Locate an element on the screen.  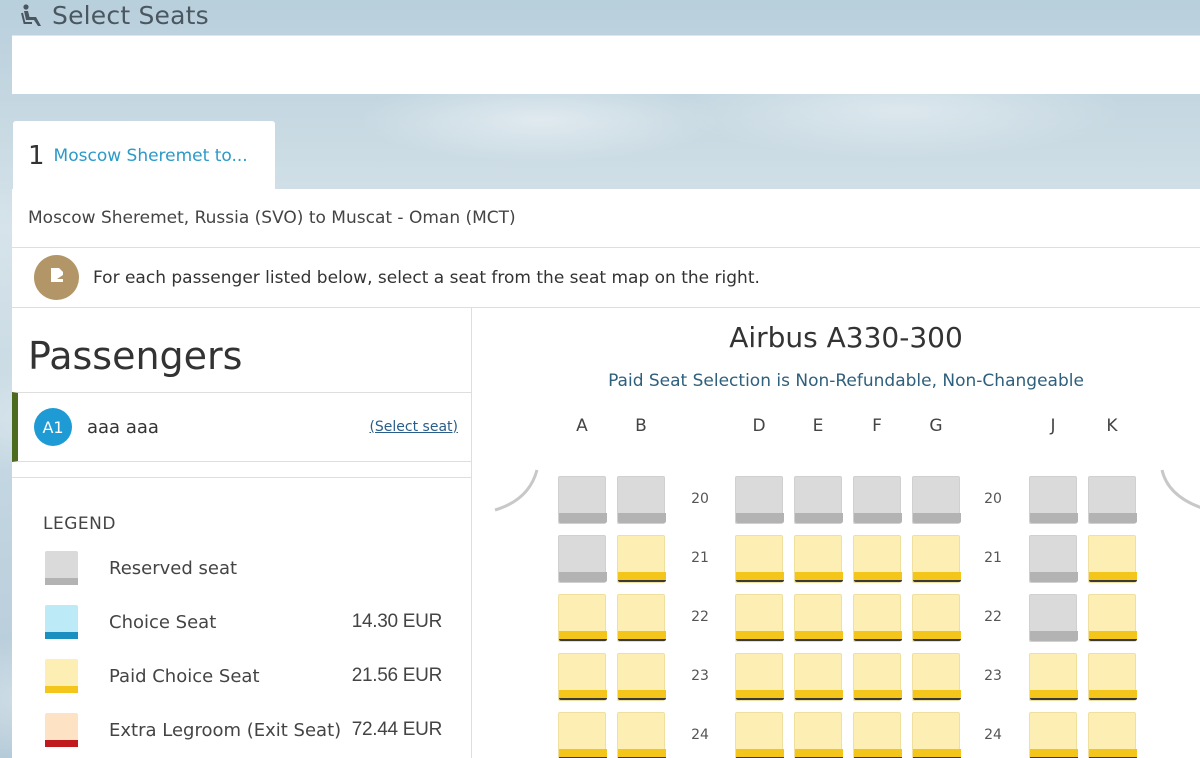
seat-20e is located at coordinates (818, 500).